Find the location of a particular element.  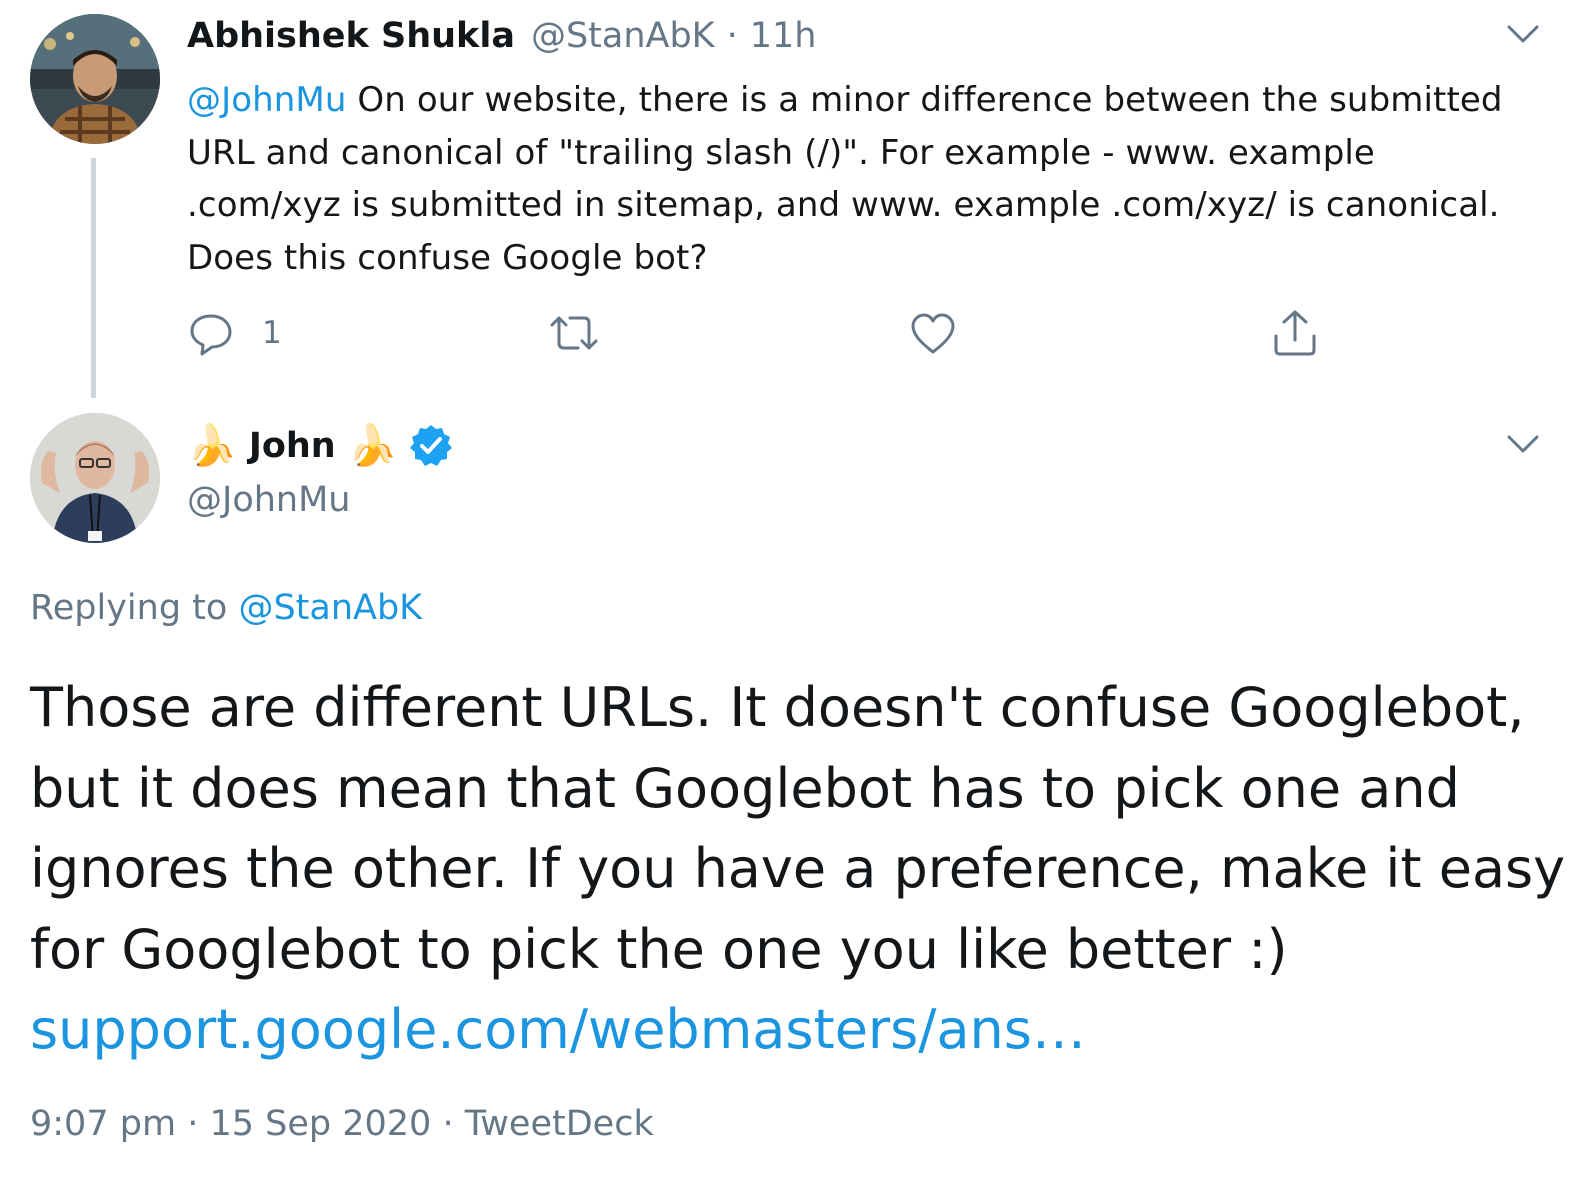

tweet-timestamp-line: 9:07 pm · 15 Sep 2020 · TweetDeck is located at coordinates (342, 1124).